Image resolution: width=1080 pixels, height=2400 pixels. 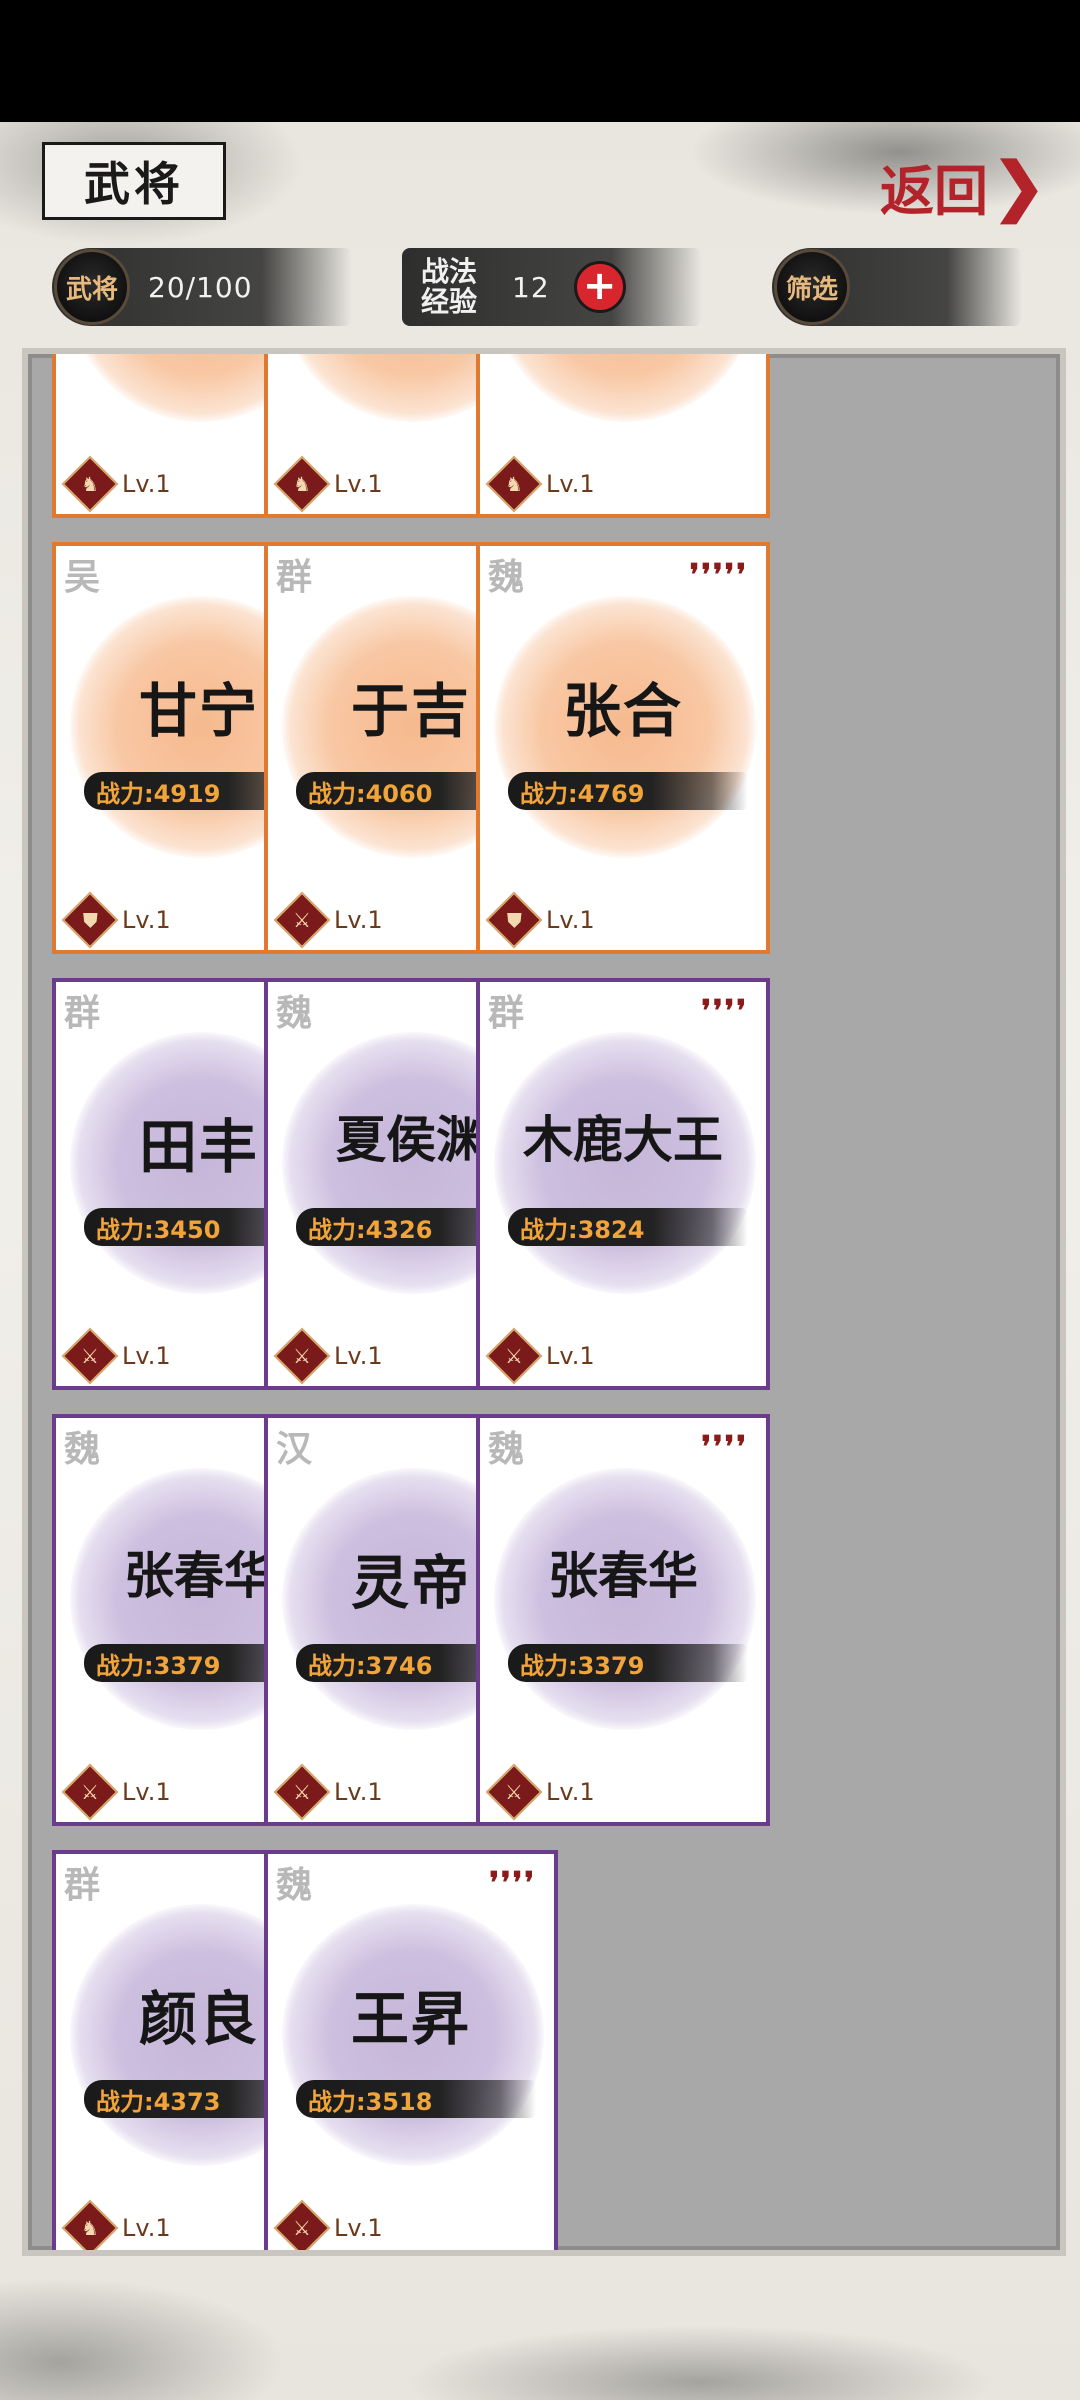 I want to click on generals-count: 20/100, so click(x=200, y=287).